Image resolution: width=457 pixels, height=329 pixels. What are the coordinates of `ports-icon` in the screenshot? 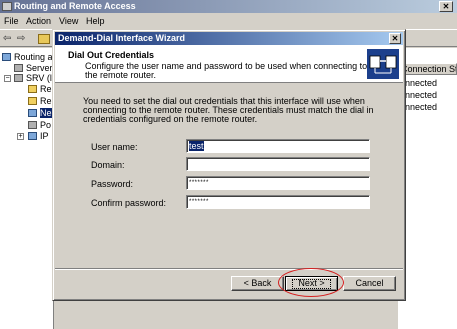 It's located at (32, 125).